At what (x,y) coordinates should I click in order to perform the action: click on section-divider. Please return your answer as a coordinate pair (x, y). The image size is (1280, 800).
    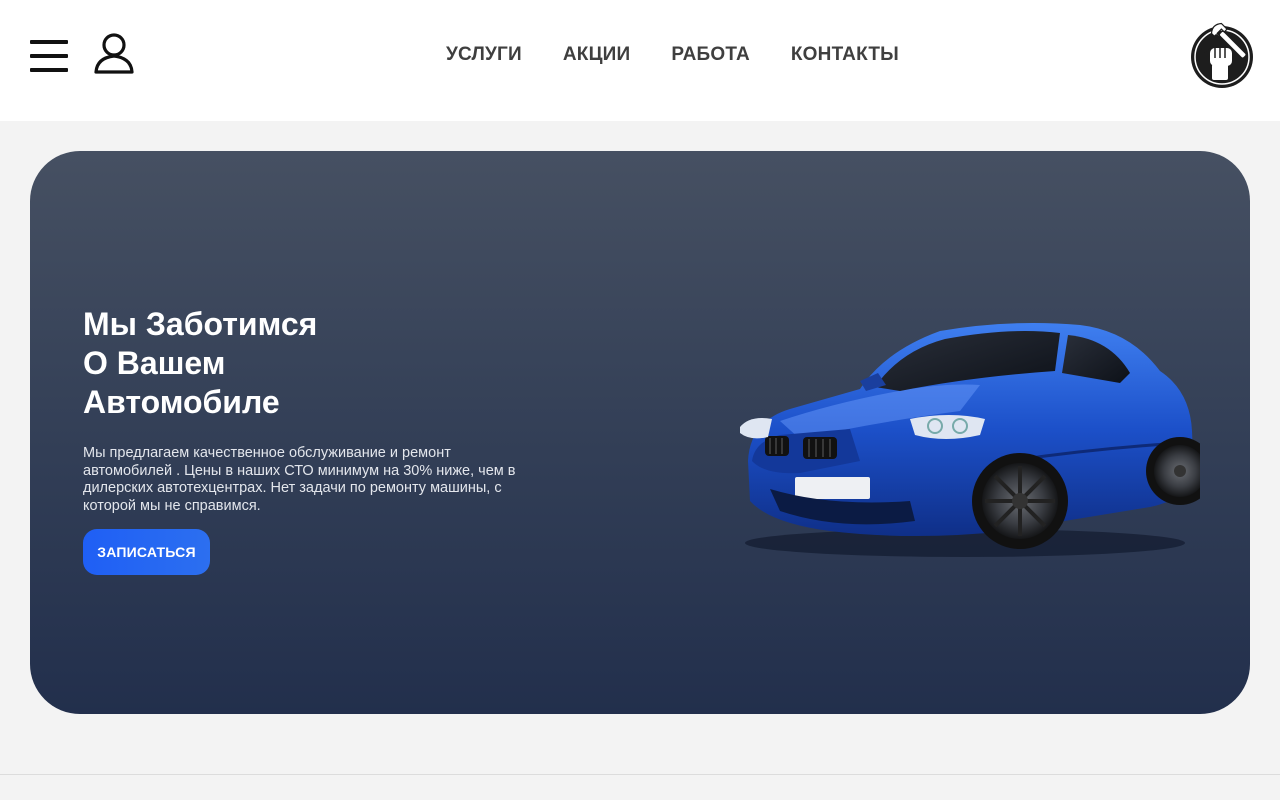
    Looking at the image, I should click on (640, 774).